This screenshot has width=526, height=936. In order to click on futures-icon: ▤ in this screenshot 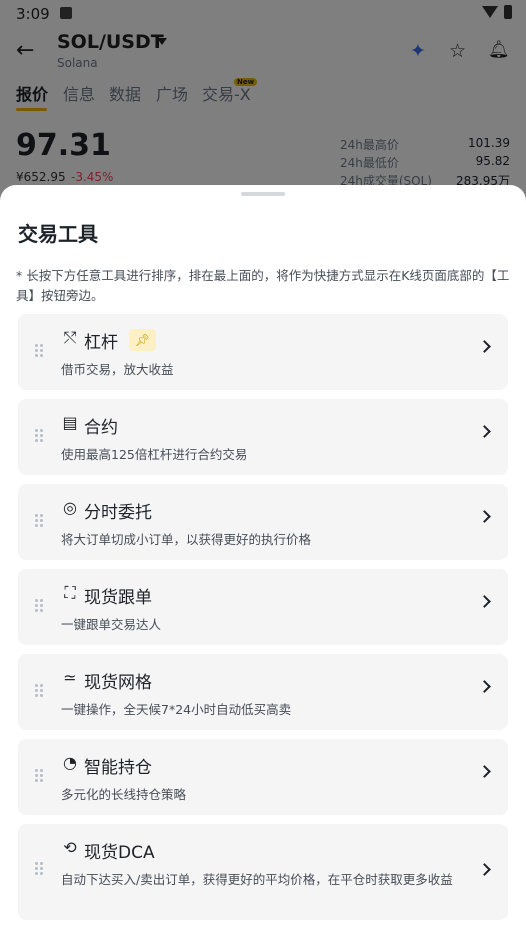, I will do `click(70, 422)`.